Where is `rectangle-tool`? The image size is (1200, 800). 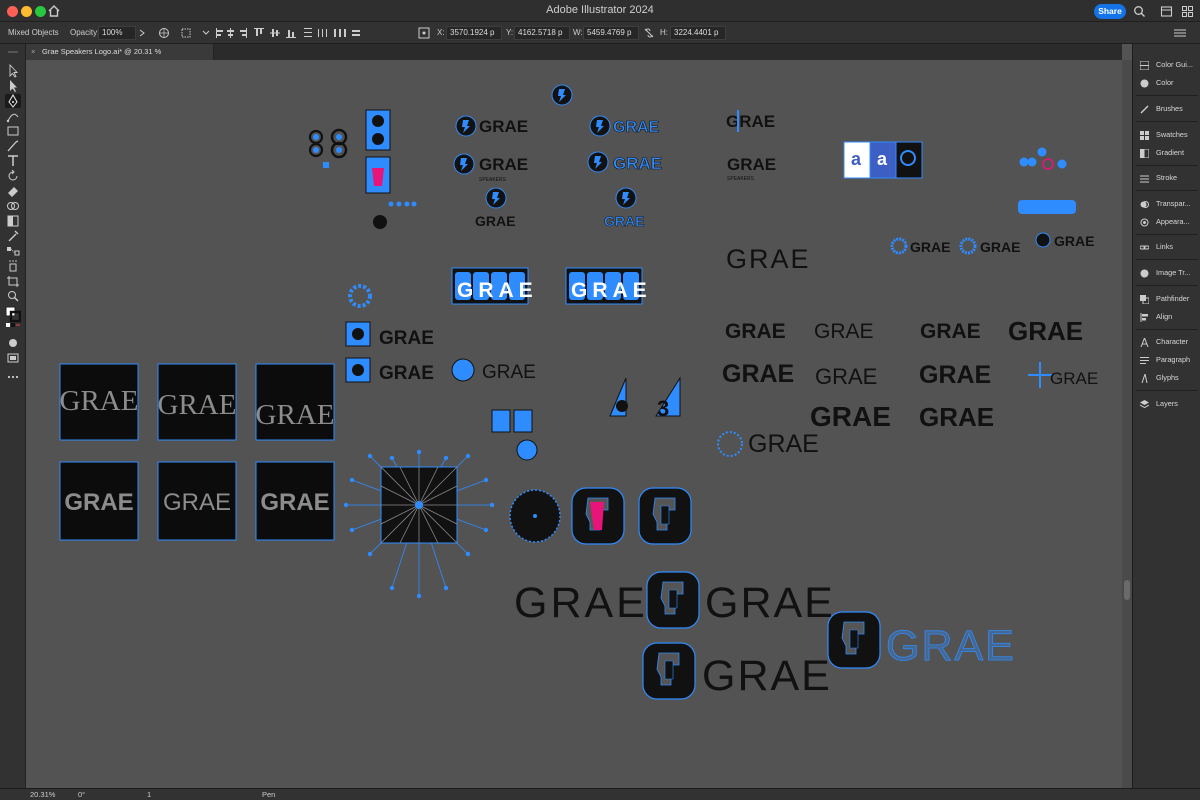 rectangle-tool is located at coordinates (13, 131).